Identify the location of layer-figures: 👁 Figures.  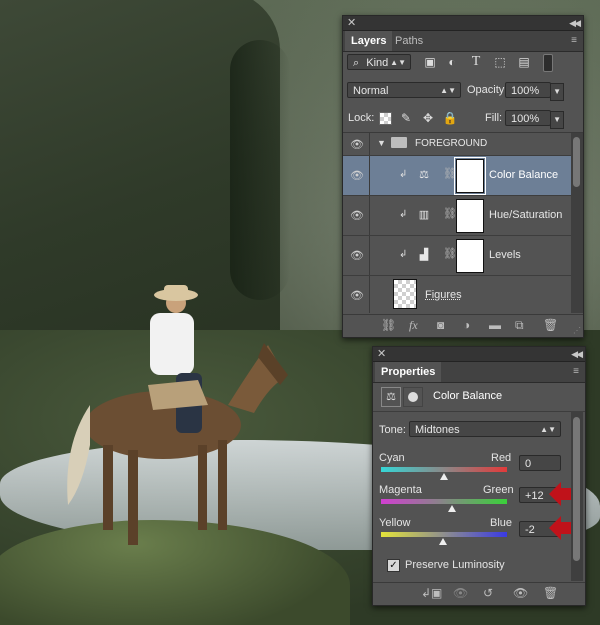
(457, 294).